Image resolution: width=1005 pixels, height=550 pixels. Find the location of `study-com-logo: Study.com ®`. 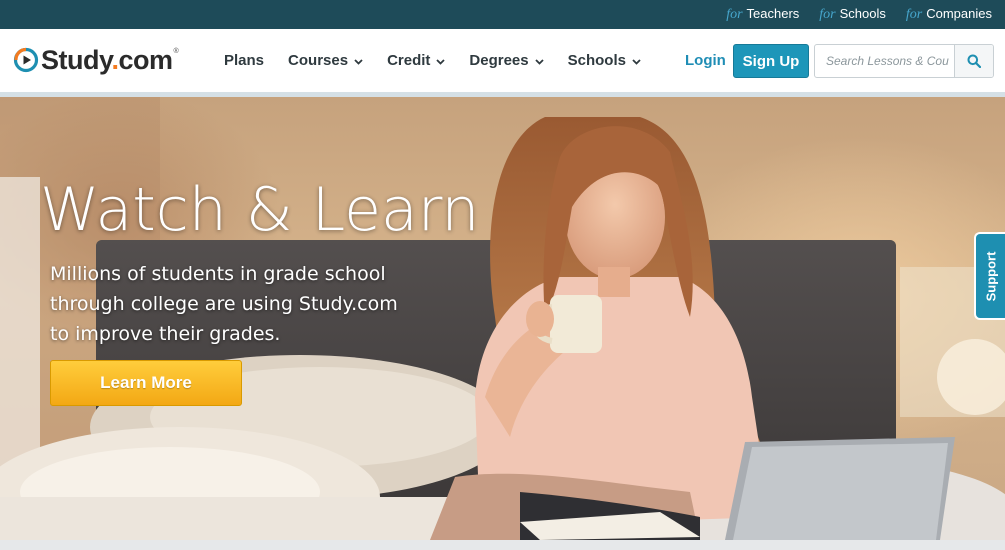

study-com-logo: Study.com ® is located at coordinates (96, 60).